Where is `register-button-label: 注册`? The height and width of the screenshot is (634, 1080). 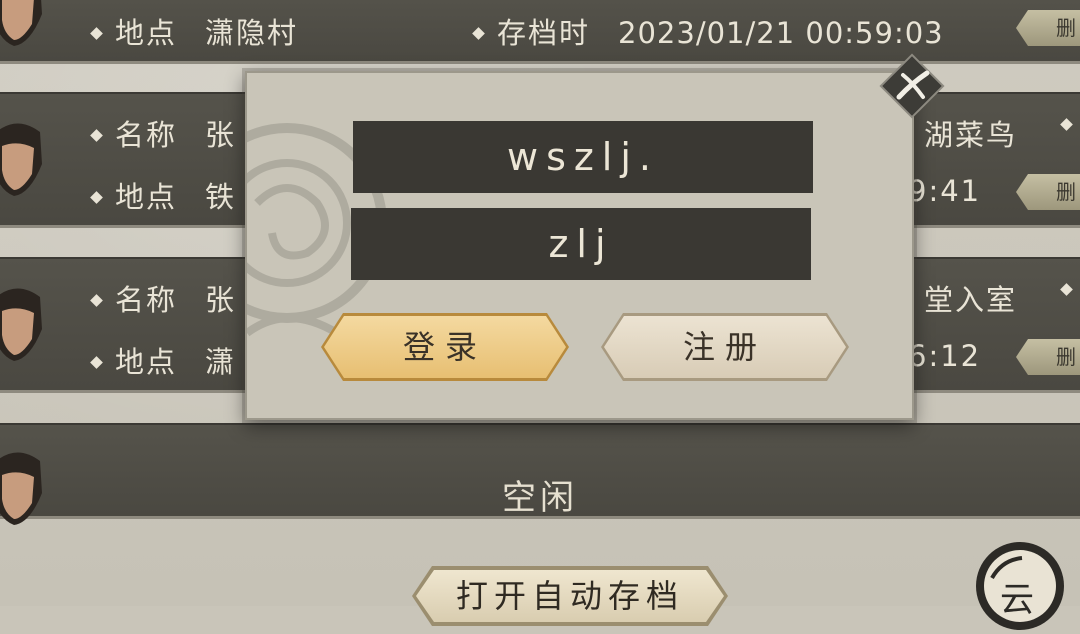 register-button-label: 注册 is located at coordinates (724, 347).